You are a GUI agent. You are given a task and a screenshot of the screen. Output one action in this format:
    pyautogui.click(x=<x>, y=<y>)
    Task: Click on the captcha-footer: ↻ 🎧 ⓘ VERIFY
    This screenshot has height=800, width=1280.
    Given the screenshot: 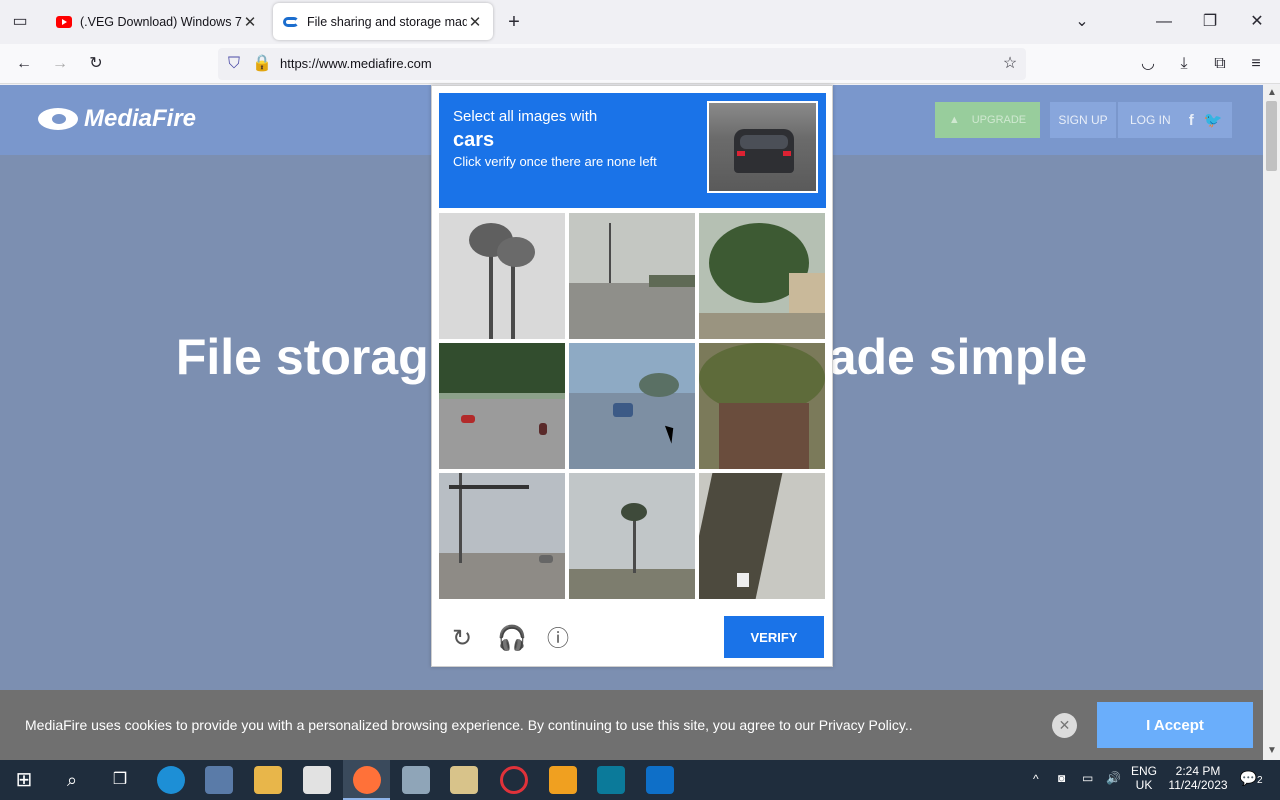 What is the action you would take?
    pyautogui.click(x=632, y=636)
    